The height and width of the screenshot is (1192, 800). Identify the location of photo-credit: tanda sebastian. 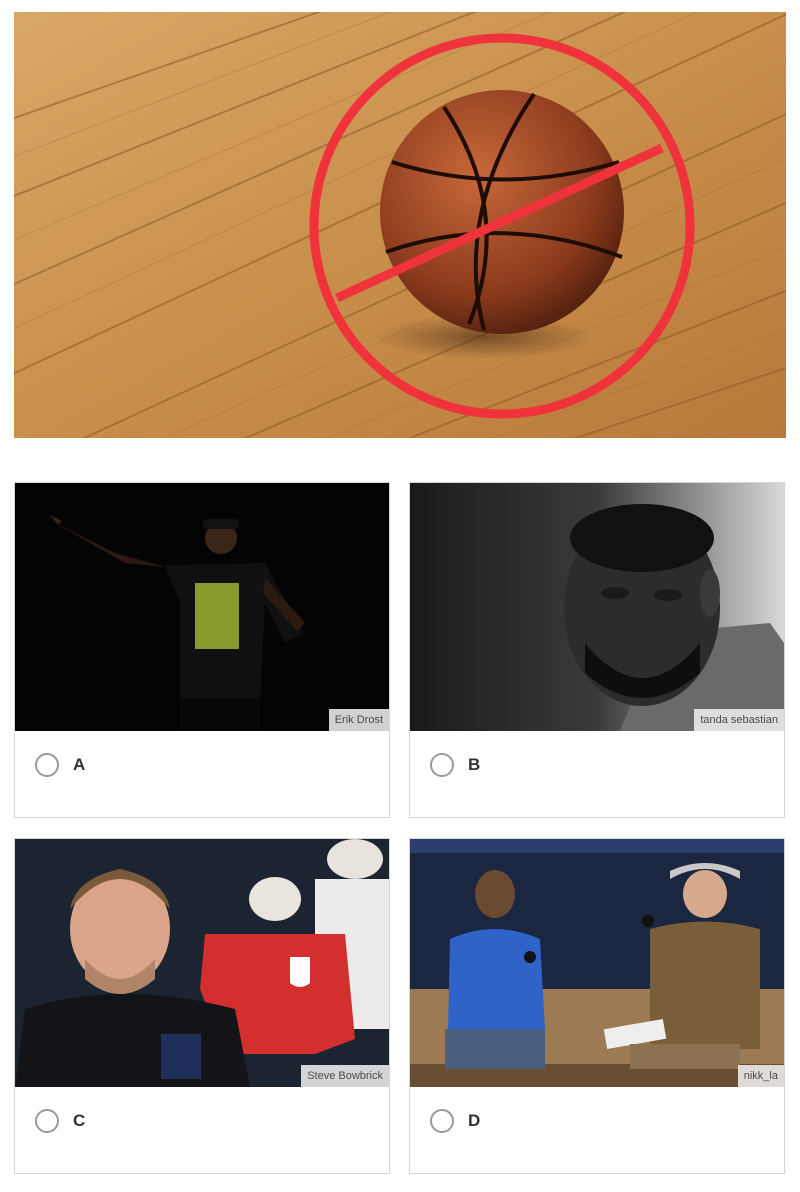
(739, 720).